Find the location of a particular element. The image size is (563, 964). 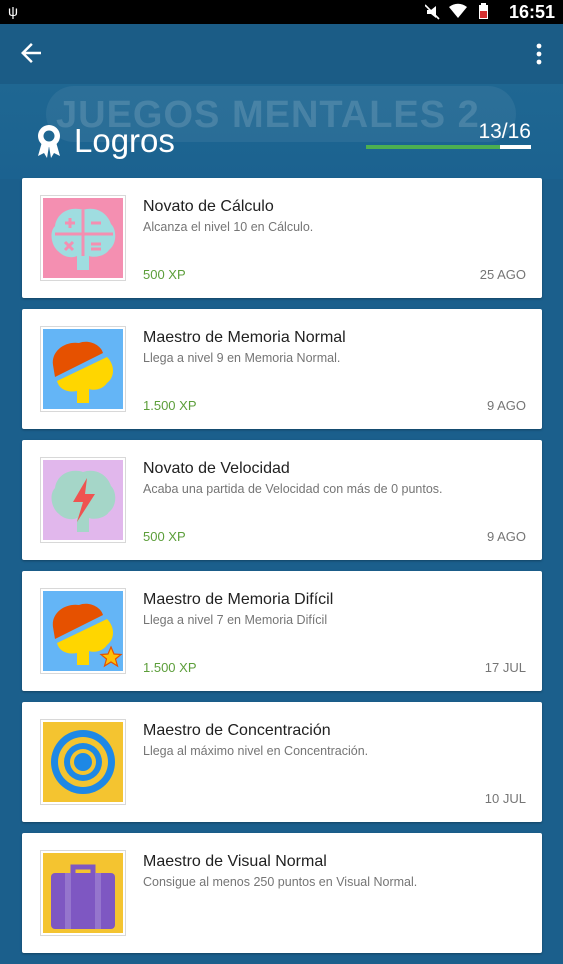

brain-memory-star-icon is located at coordinates (83, 631).